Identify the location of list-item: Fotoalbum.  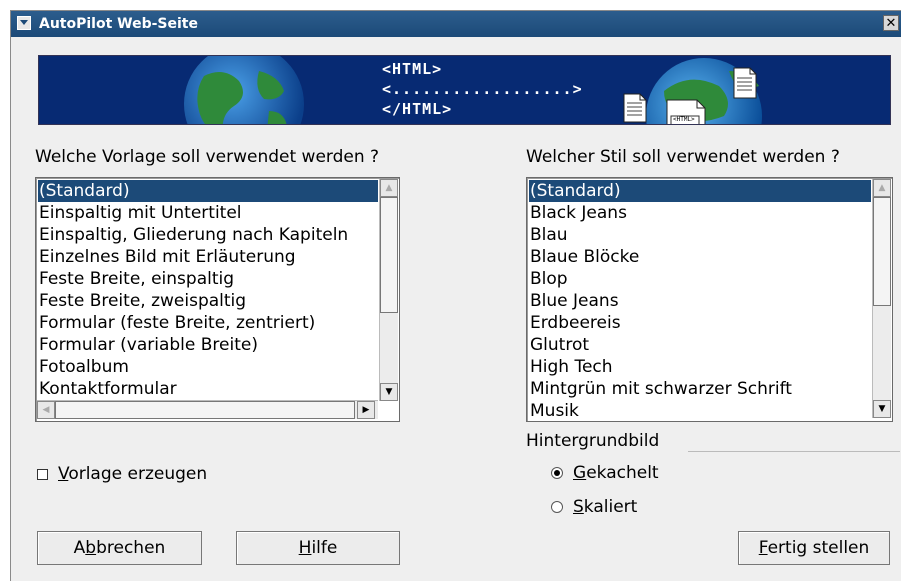
(208, 367).